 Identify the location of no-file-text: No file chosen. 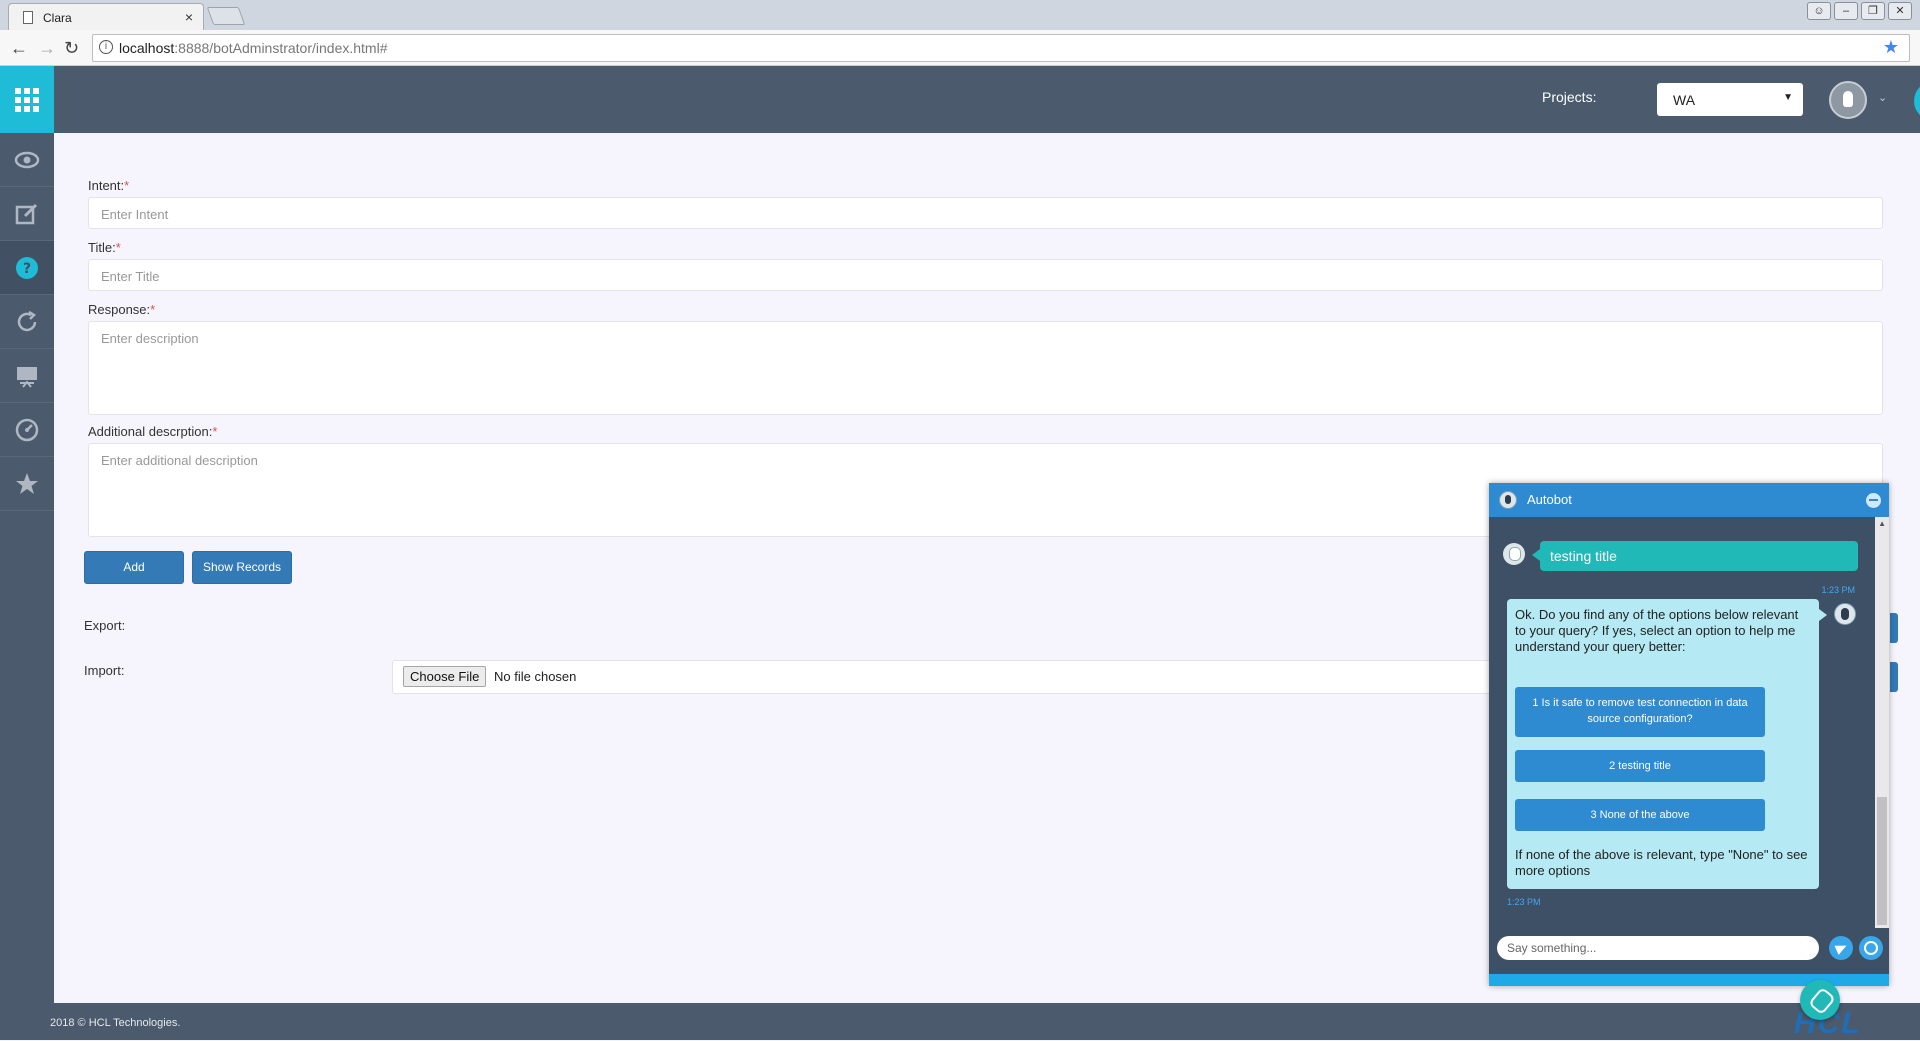
(535, 676).